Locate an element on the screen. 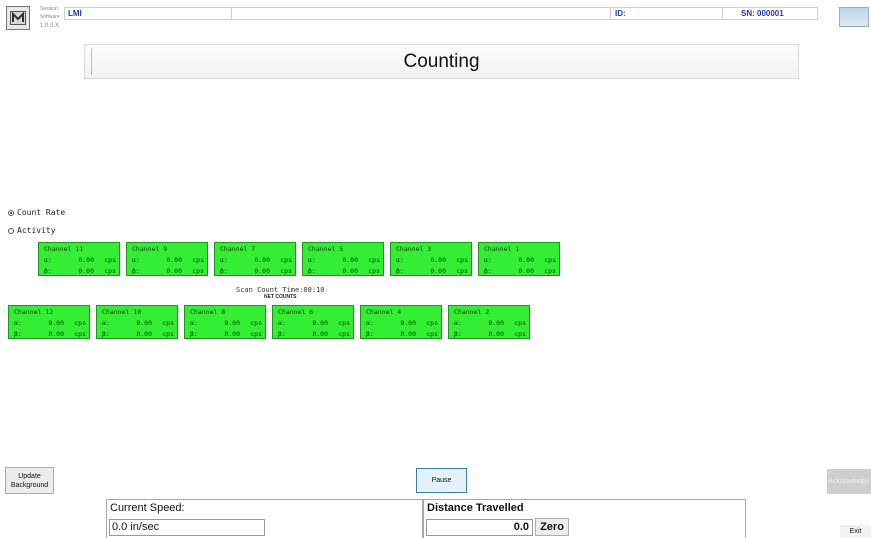 The height and width of the screenshot is (538, 871). pause-button: Pause is located at coordinates (441, 480).